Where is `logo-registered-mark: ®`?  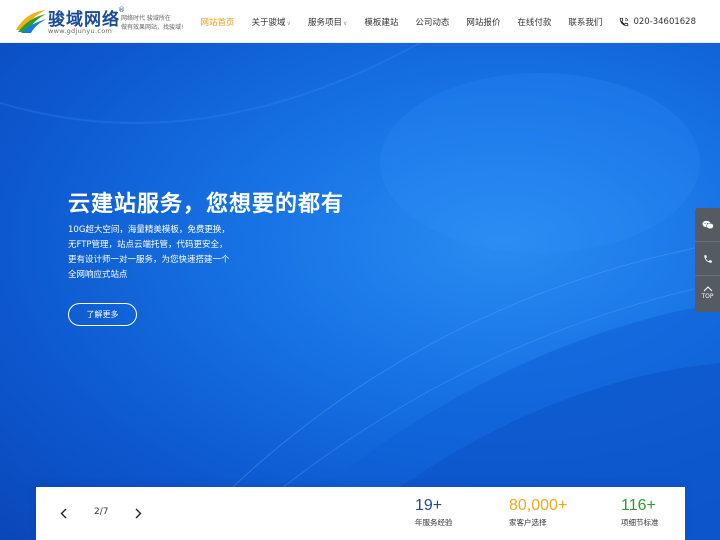
logo-registered-mark: ® is located at coordinates (121, 10).